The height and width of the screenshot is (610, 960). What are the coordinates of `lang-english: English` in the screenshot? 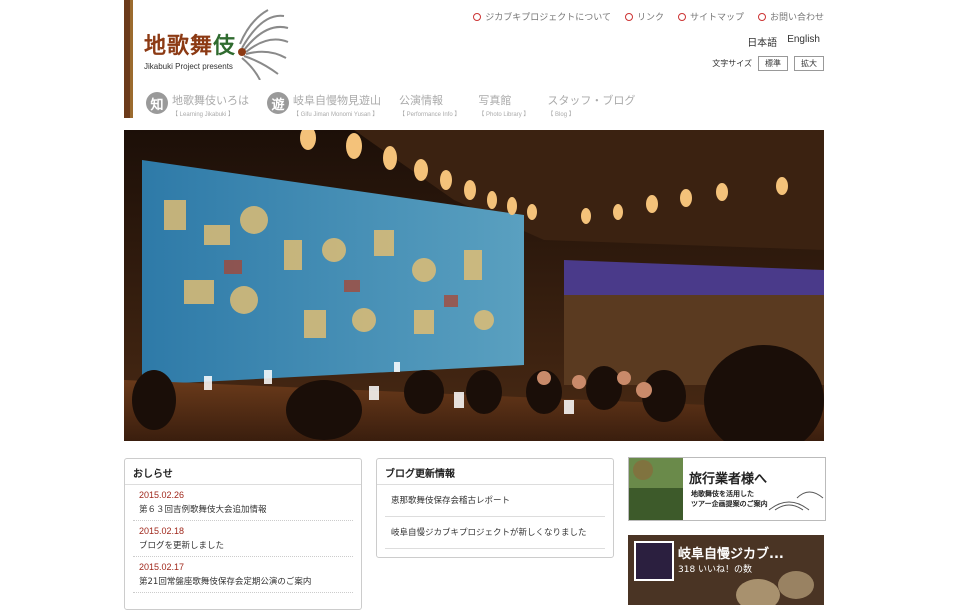 It's located at (803, 41).